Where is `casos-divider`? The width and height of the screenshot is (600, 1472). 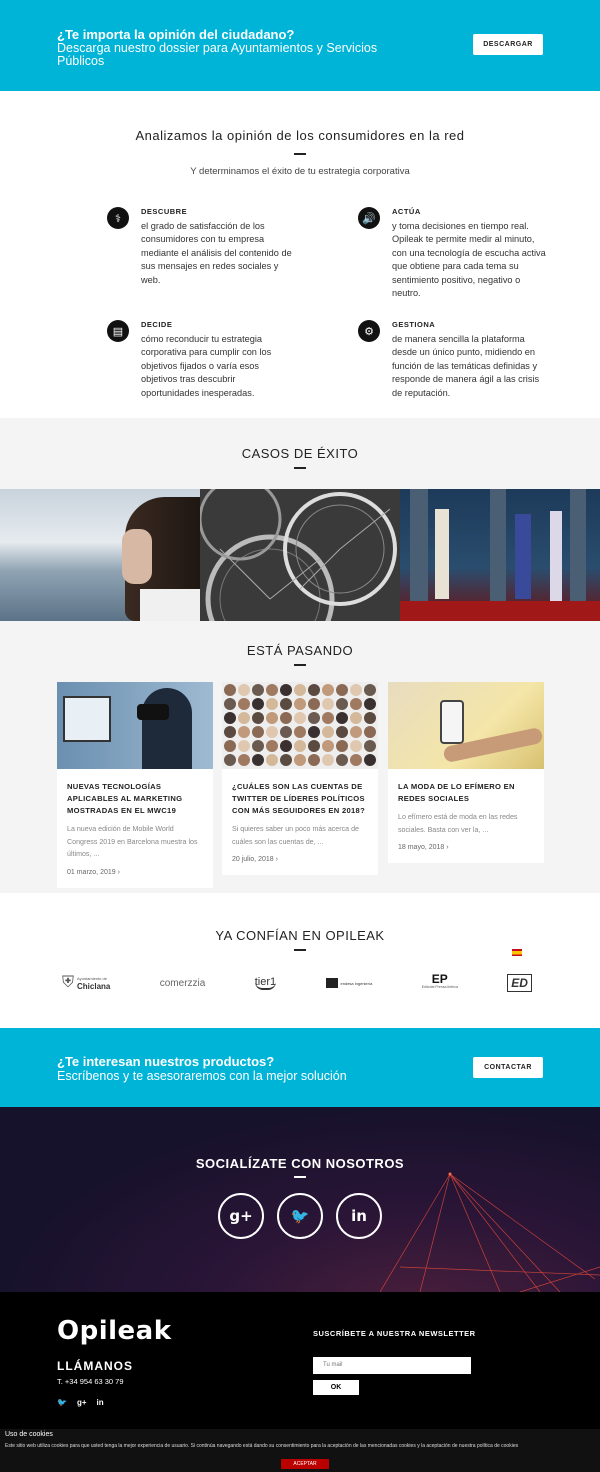
casos-divider is located at coordinates (300, 468).